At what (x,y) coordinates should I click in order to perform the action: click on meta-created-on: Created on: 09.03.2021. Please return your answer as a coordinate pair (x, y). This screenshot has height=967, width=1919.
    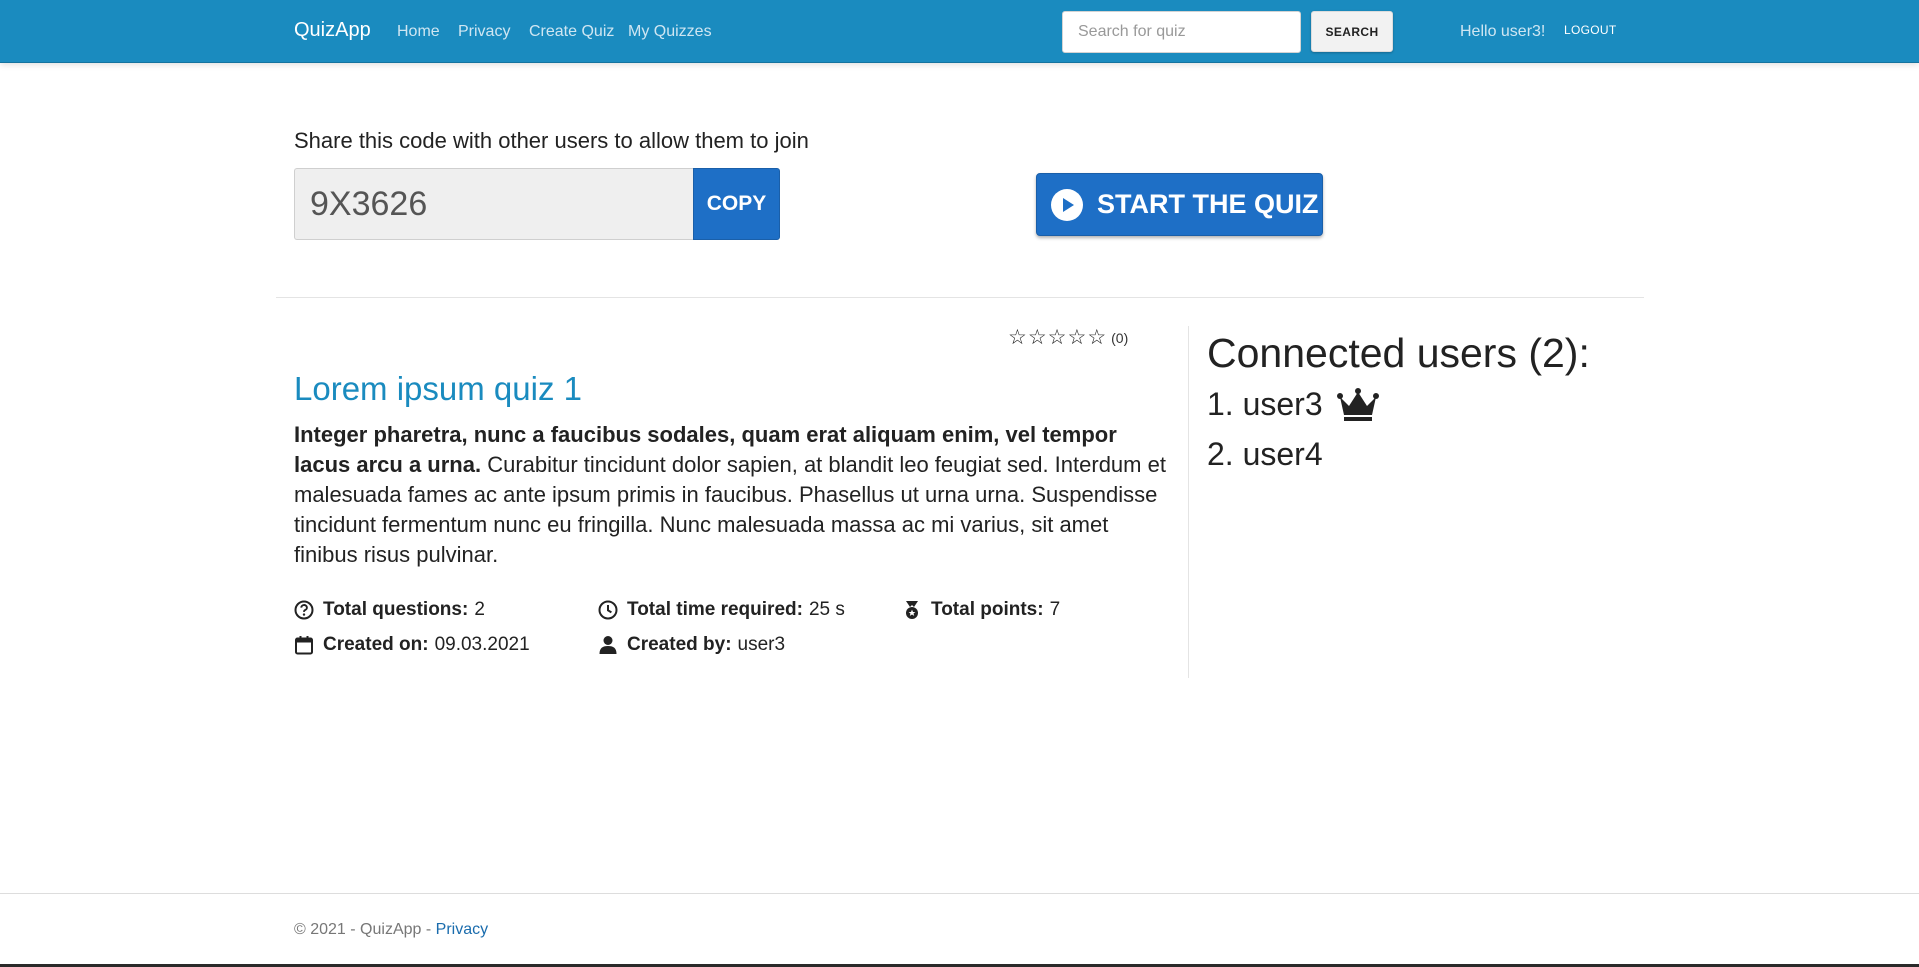
    Looking at the image, I should click on (412, 645).